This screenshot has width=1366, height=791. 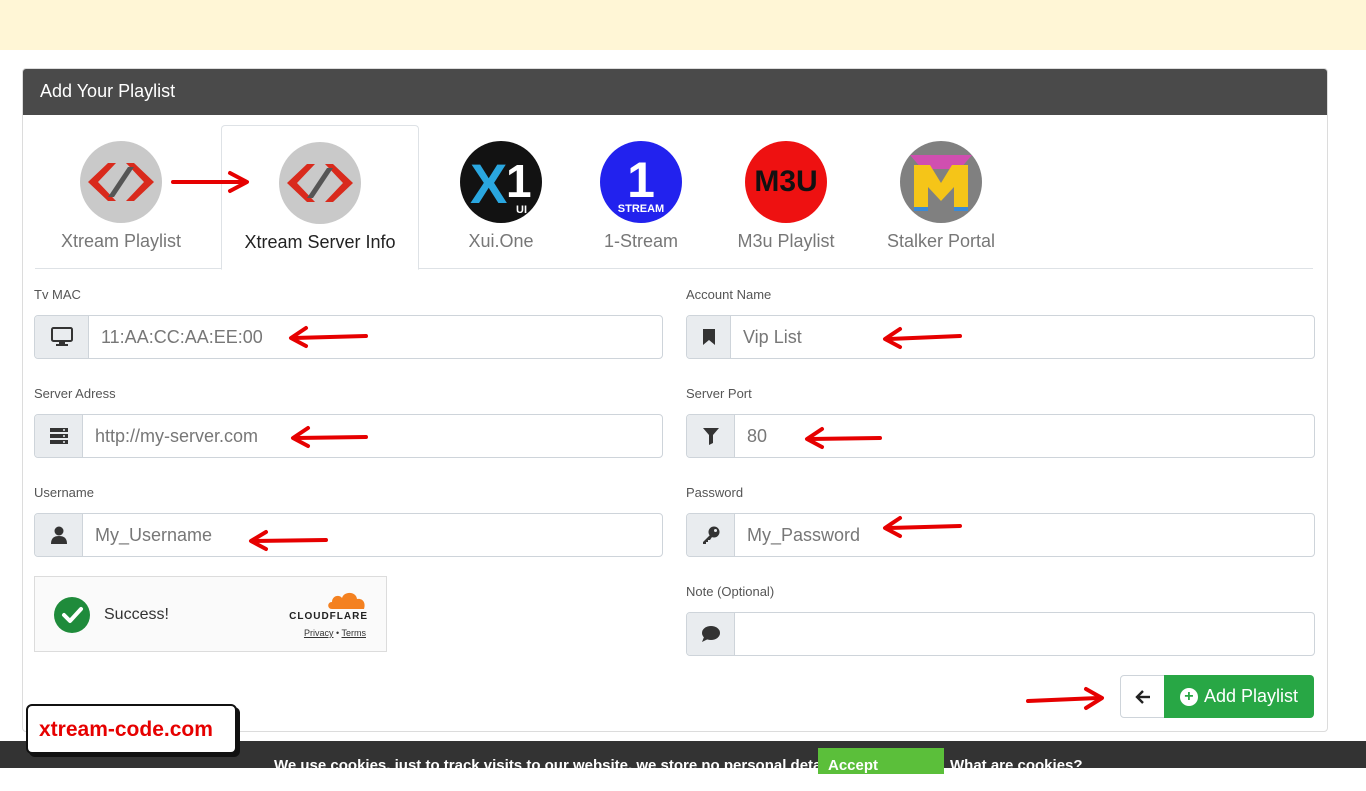 I want to click on plus-circle-icon: +, so click(x=1188, y=696).